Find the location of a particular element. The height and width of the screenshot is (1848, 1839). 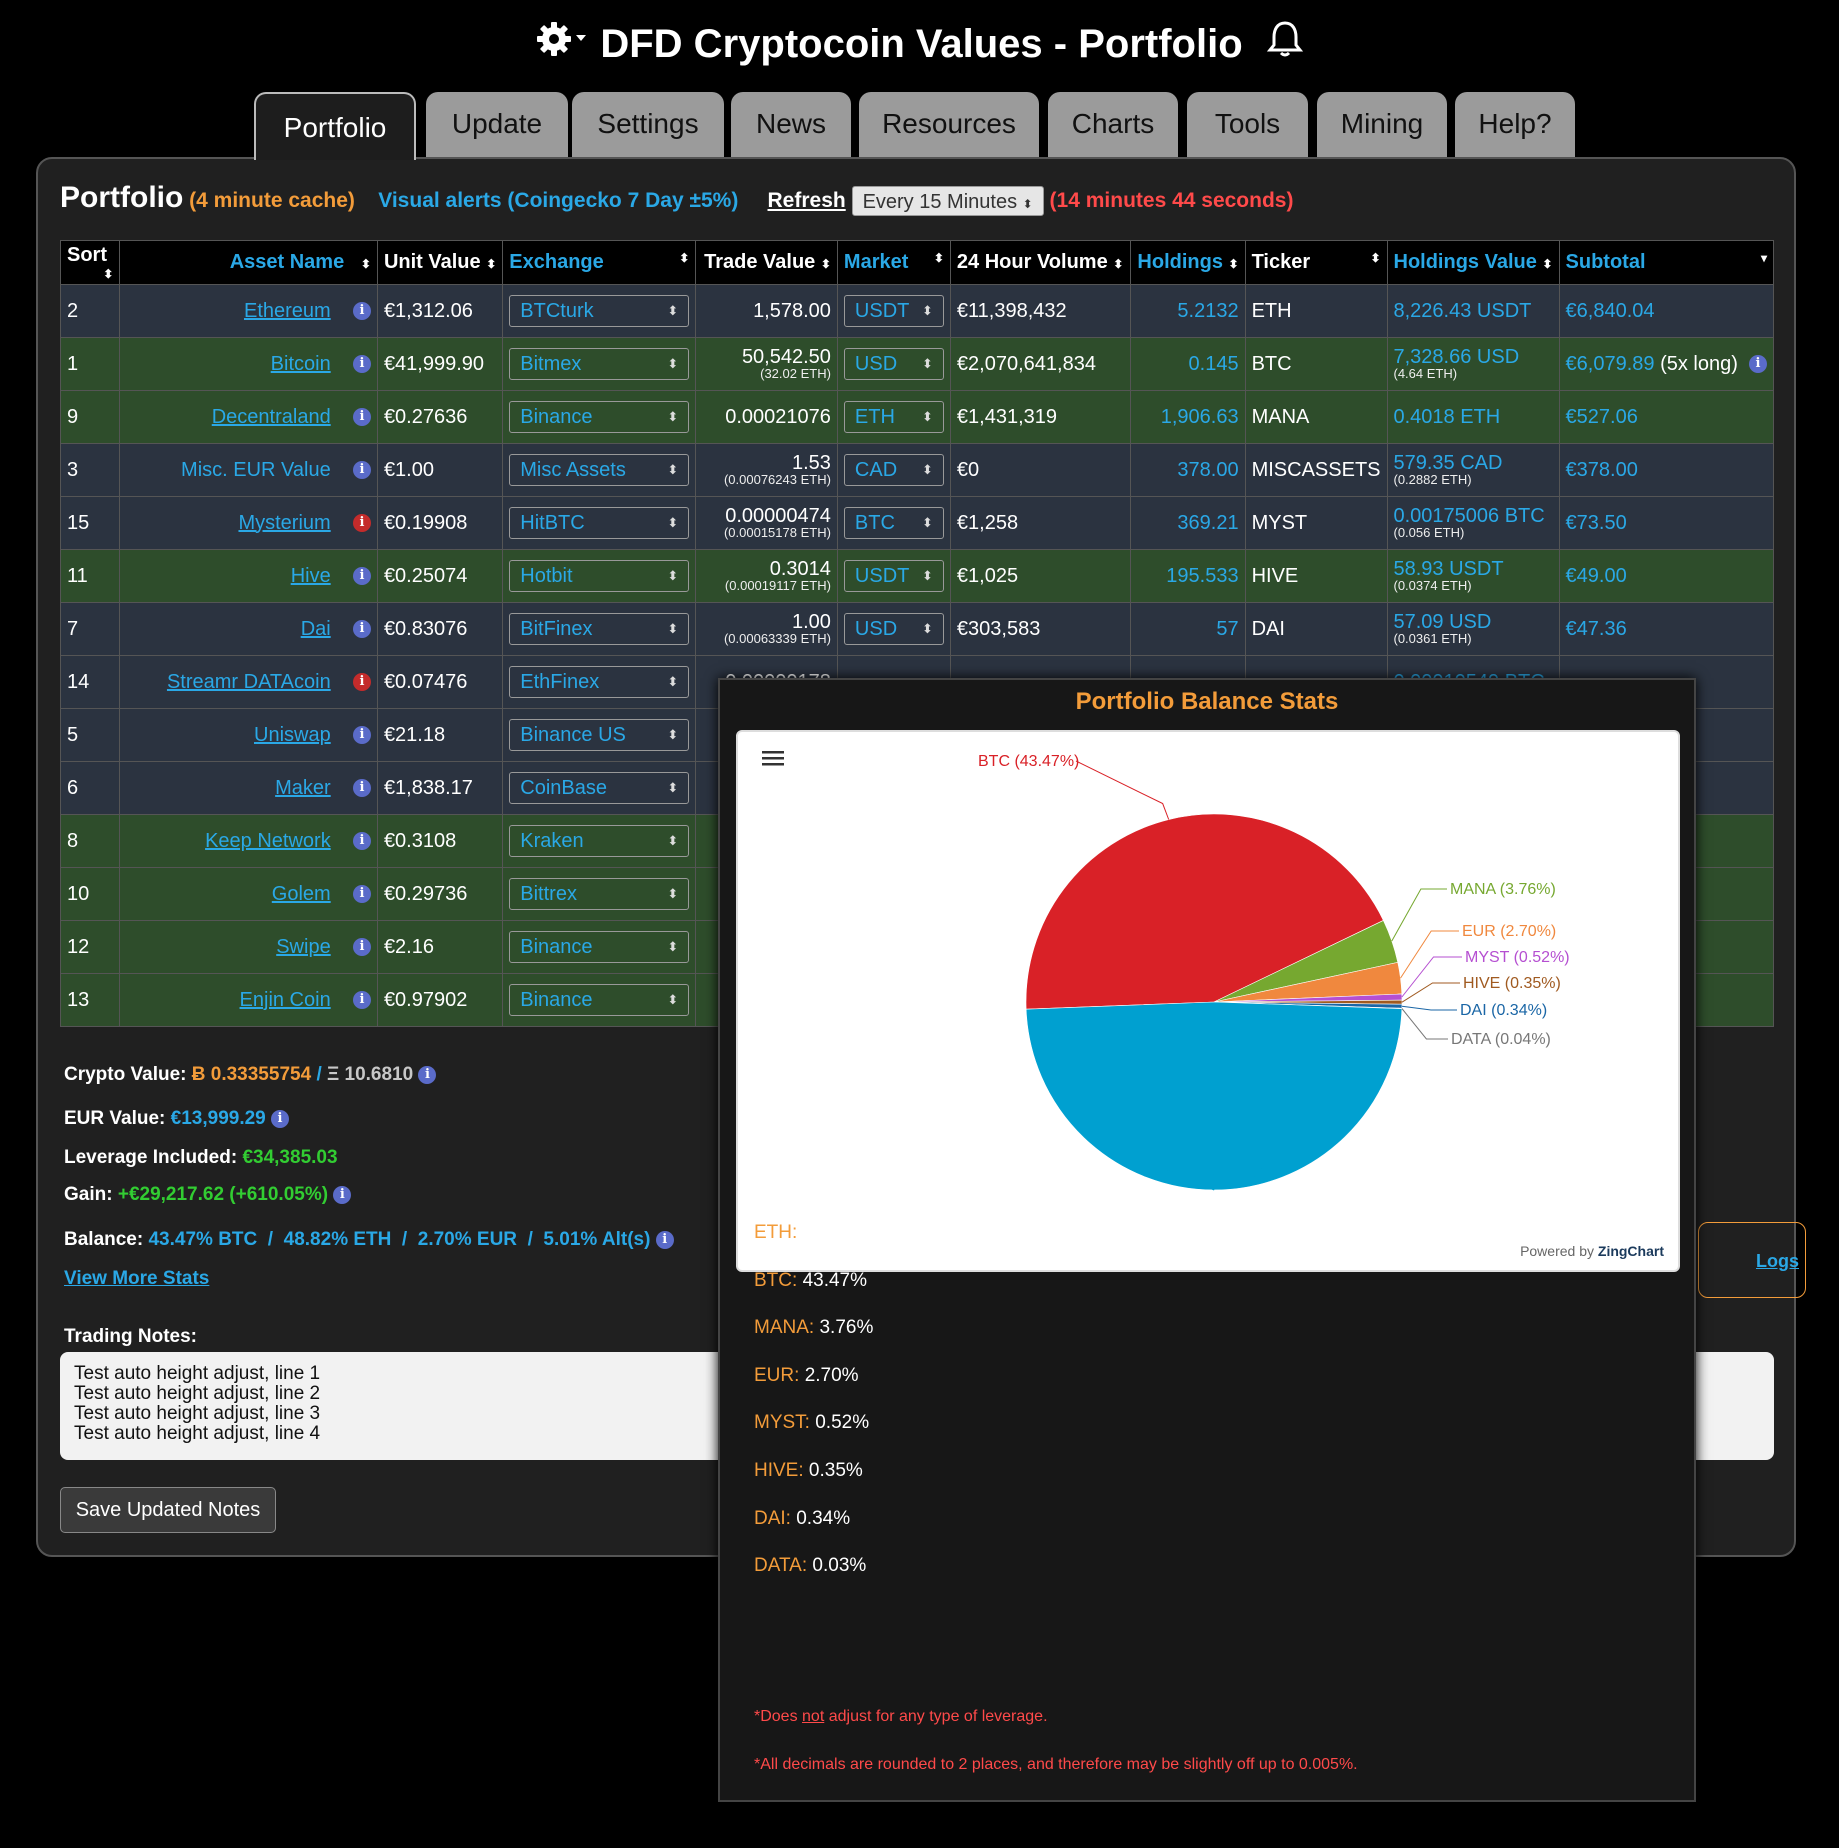

asset-name-link: Ethereum is located at coordinates (287, 311).